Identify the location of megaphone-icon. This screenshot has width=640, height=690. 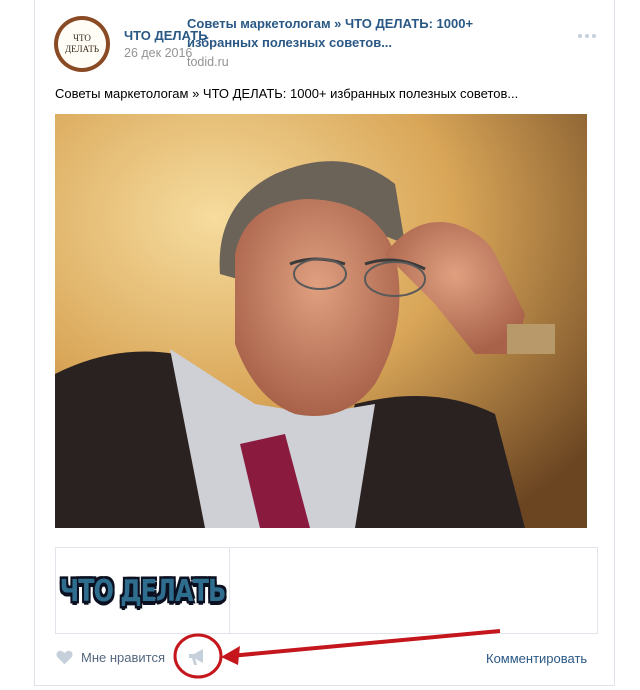
(196, 657).